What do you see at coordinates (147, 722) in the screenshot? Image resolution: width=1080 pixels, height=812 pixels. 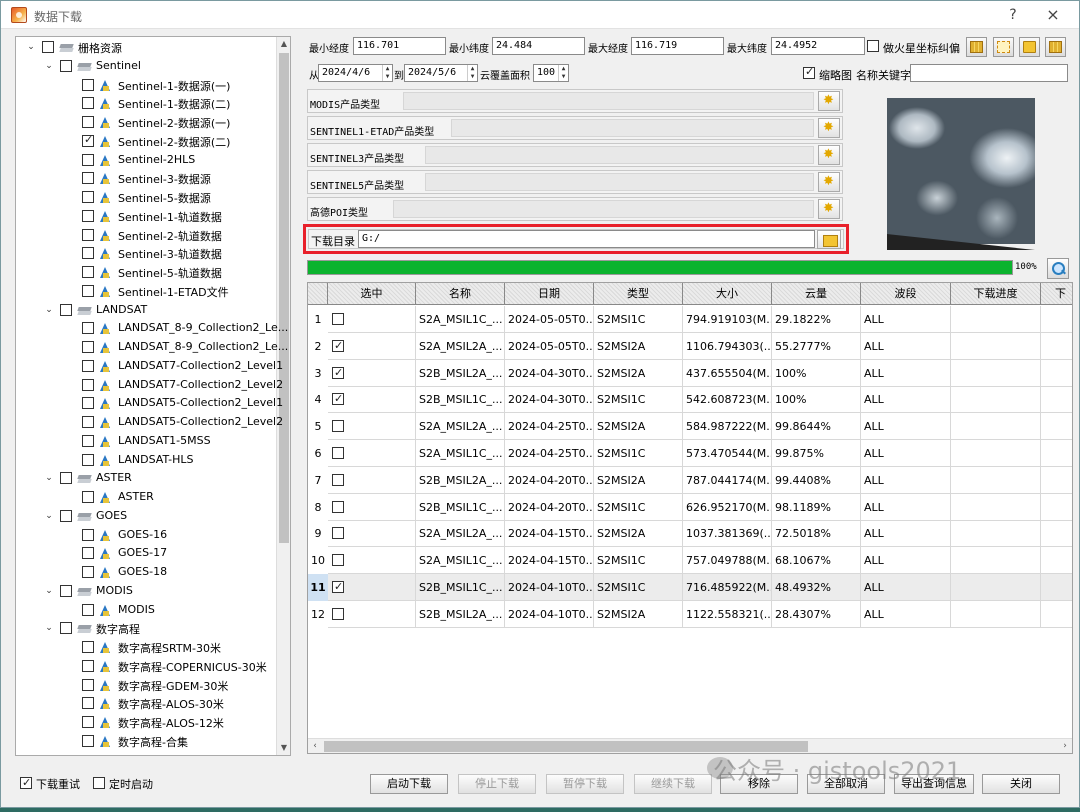 I see `tree-item: 数字高程-ALOS-12米` at bounding box center [147, 722].